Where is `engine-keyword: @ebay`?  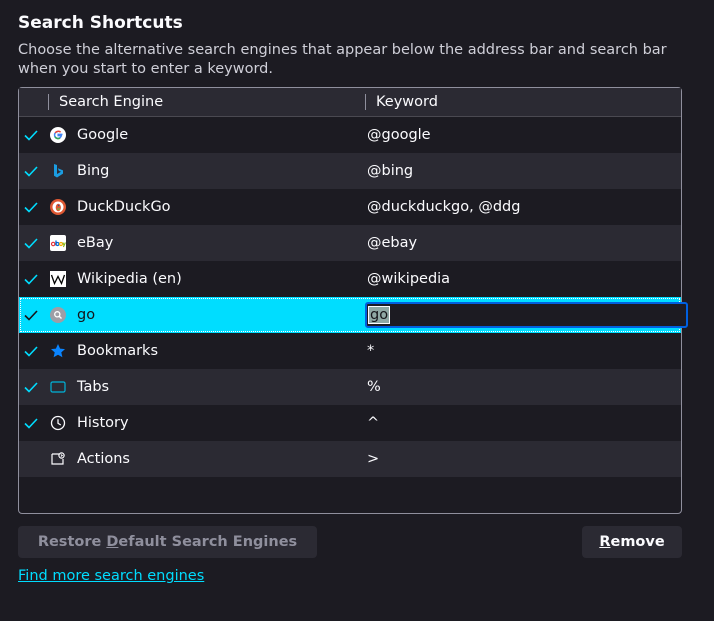
engine-keyword: @ebay is located at coordinates (392, 243).